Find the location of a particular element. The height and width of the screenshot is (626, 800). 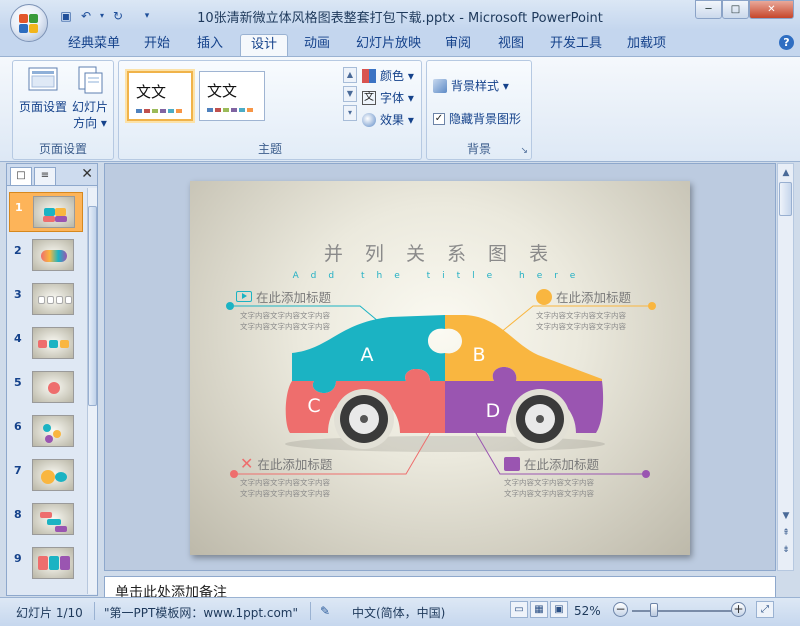

slide-sorter-view-icon: ▦ is located at coordinates (539, 609).